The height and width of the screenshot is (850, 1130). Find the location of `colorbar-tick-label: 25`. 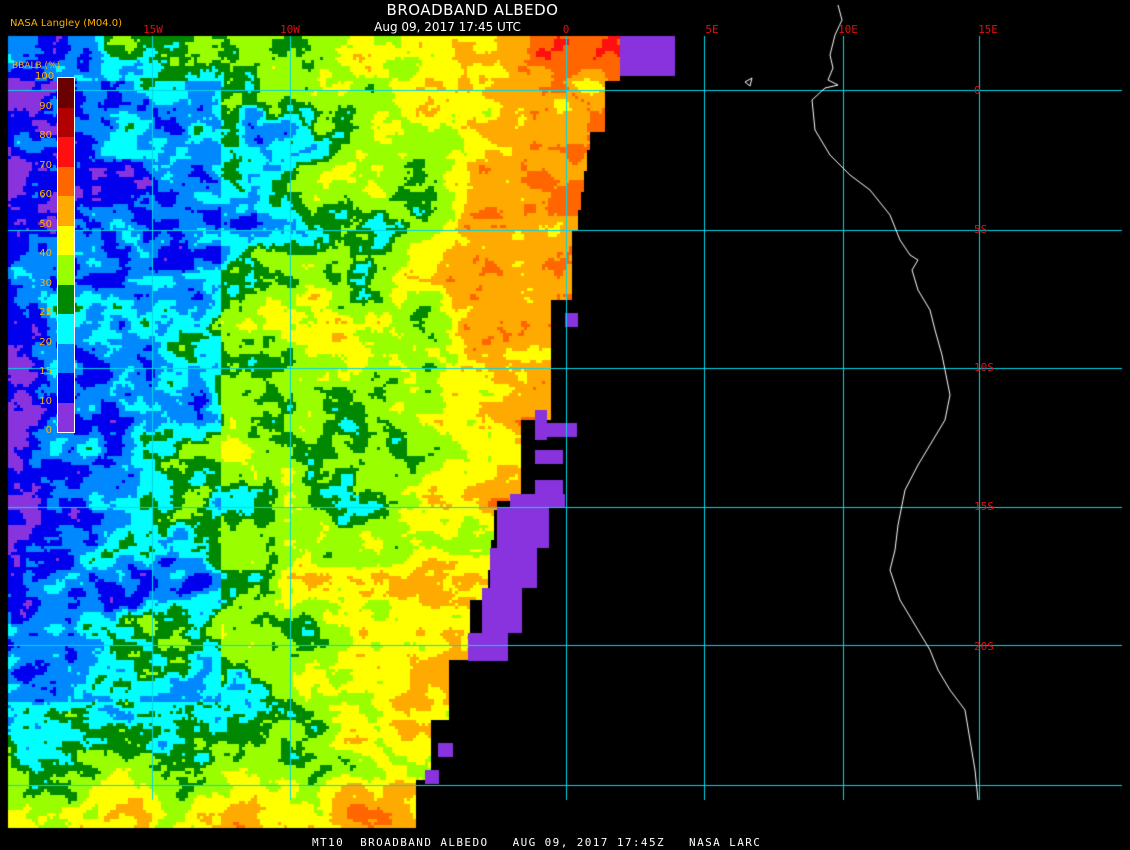

colorbar-tick-label: 25 is located at coordinates (45, 312).